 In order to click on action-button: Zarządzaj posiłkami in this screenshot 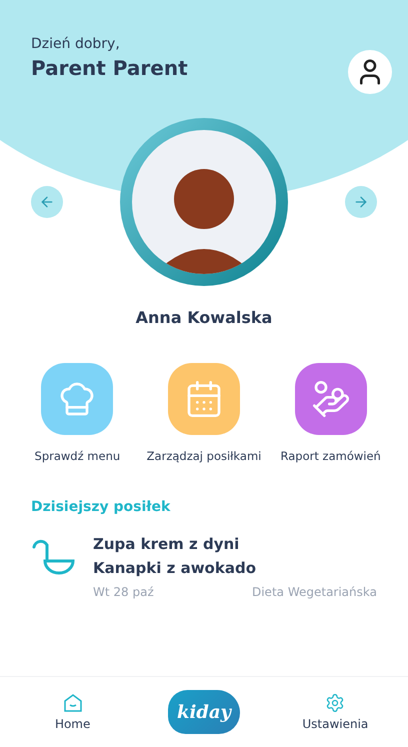, I will do `click(204, 413)`.